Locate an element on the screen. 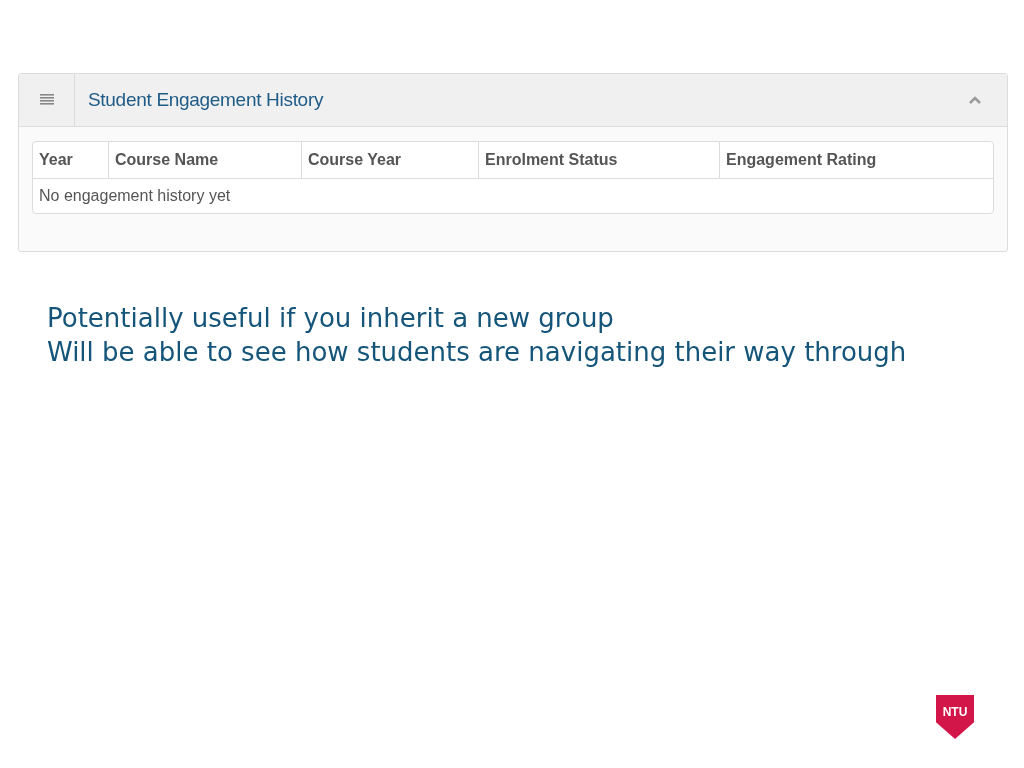  note-text: Potentially useful if you inherit a new group is located at coordinates (331, 318).